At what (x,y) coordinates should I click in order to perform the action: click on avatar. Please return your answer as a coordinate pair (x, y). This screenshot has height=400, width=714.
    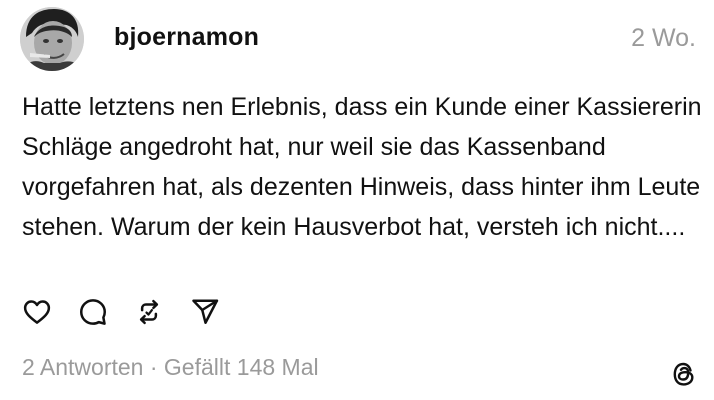
    Looking at the image, I should click on (52, 39).